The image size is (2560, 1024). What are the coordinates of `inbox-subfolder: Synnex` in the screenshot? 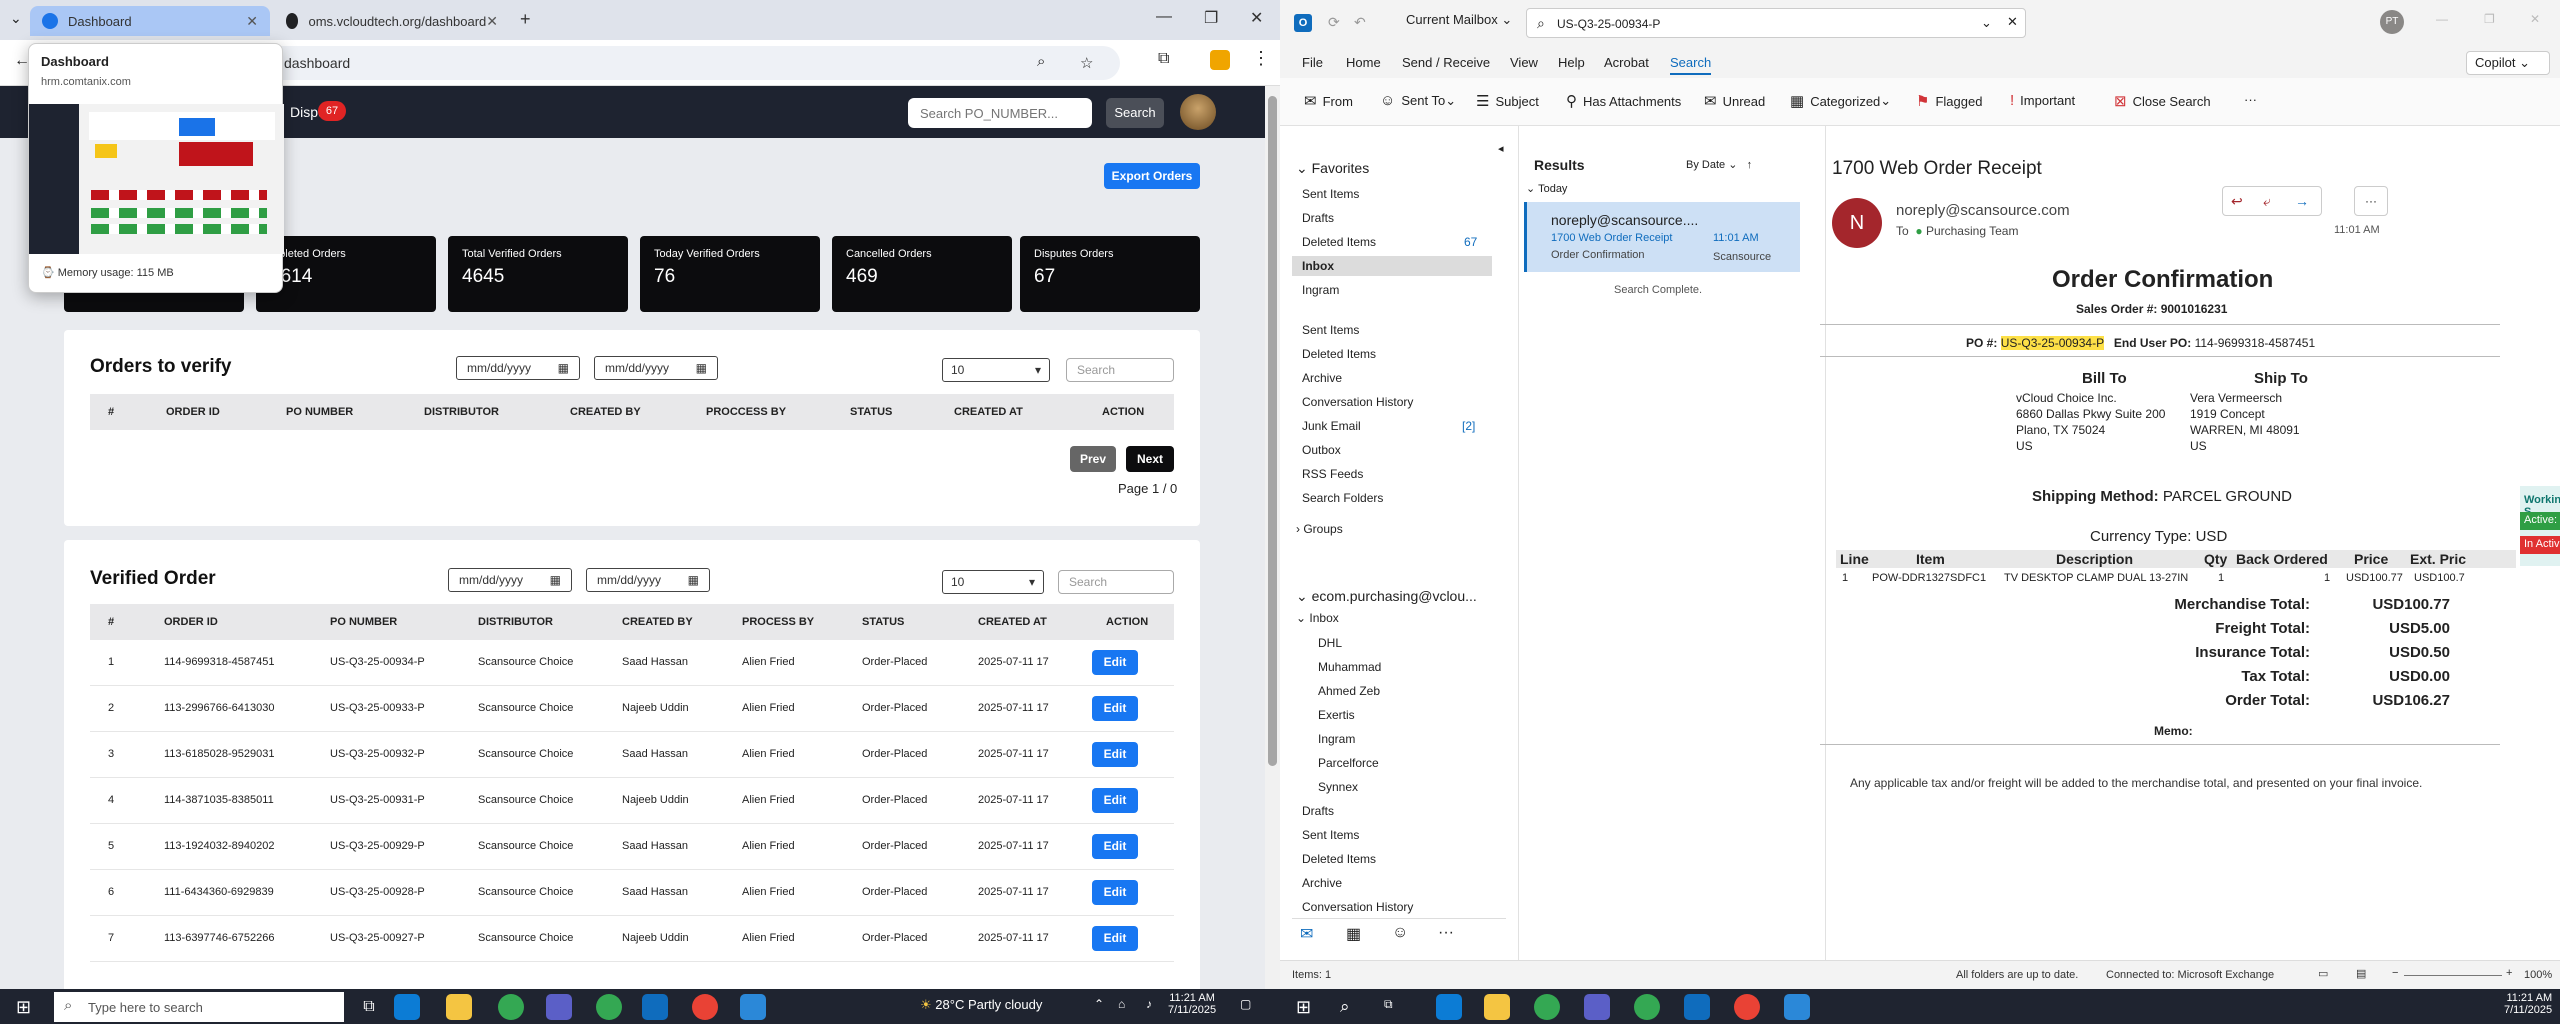 It's located at (1338, 787).